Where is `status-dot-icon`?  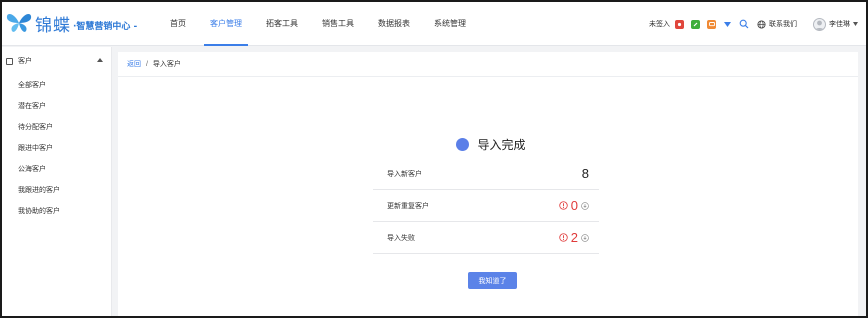
status-dot-icon is located at coordinates (463, 144).